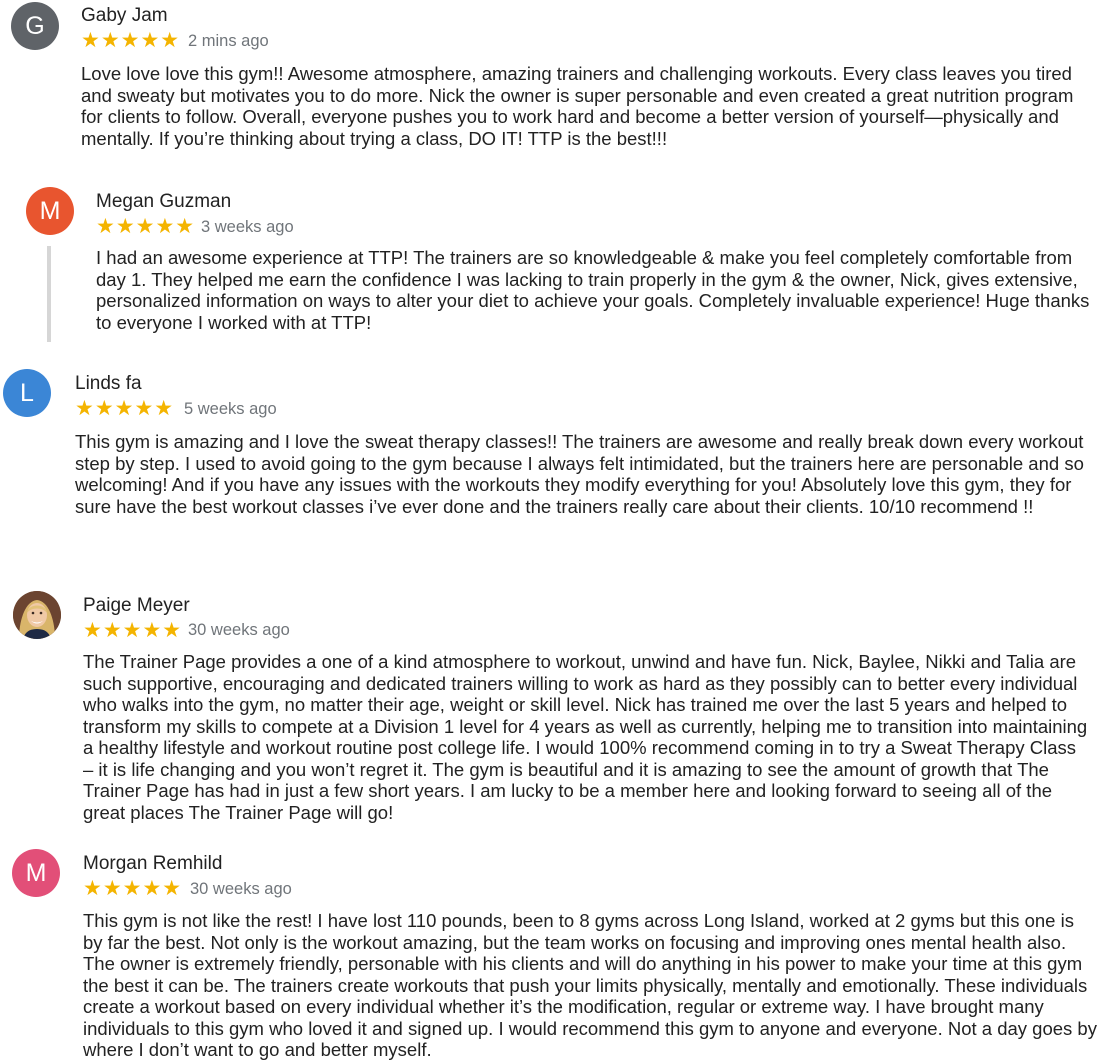 This screenshot has height=1063, width=1100. I want to click on reviewer-name: Linds fa, so click(108, 384).